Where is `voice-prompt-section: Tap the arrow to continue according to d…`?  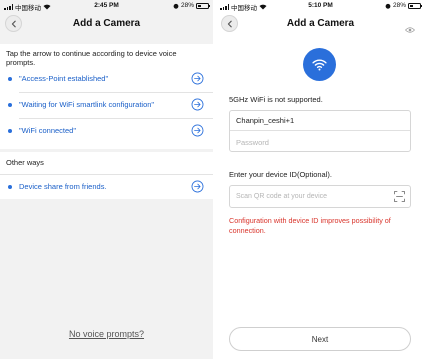
voice-prompt-section: Tap the arrow to continue according to d… is located at coordinates (106, 96).